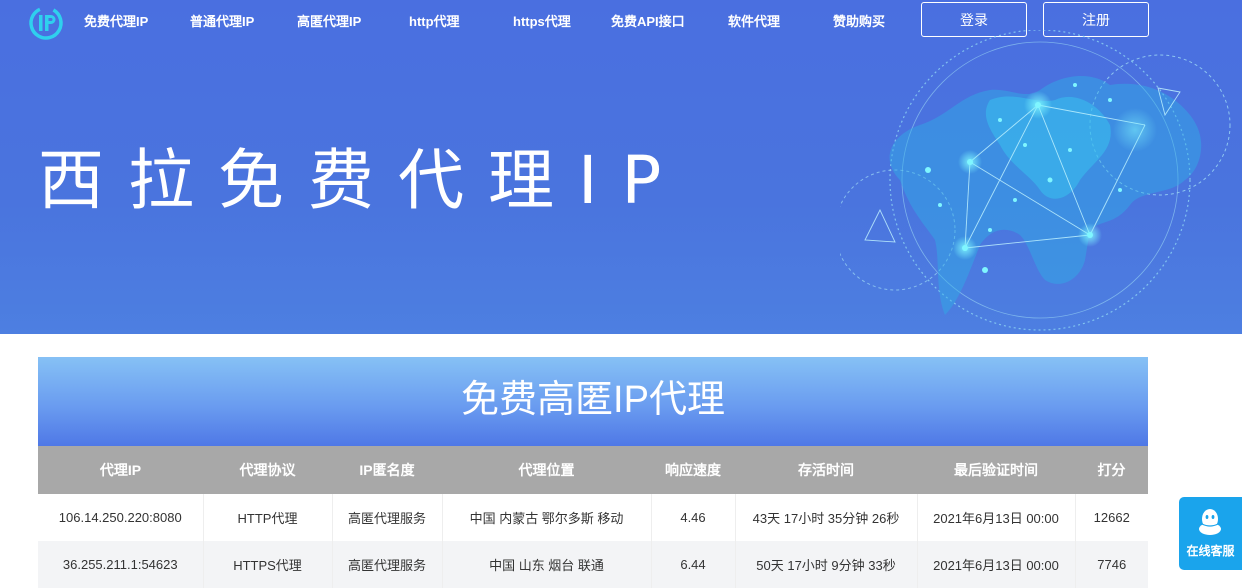 The image size is (1242, 588). Describe the element at coordinates (116, 20) in the screenshot. I see `nav-free-proxy: 免费代理IP` at that location.